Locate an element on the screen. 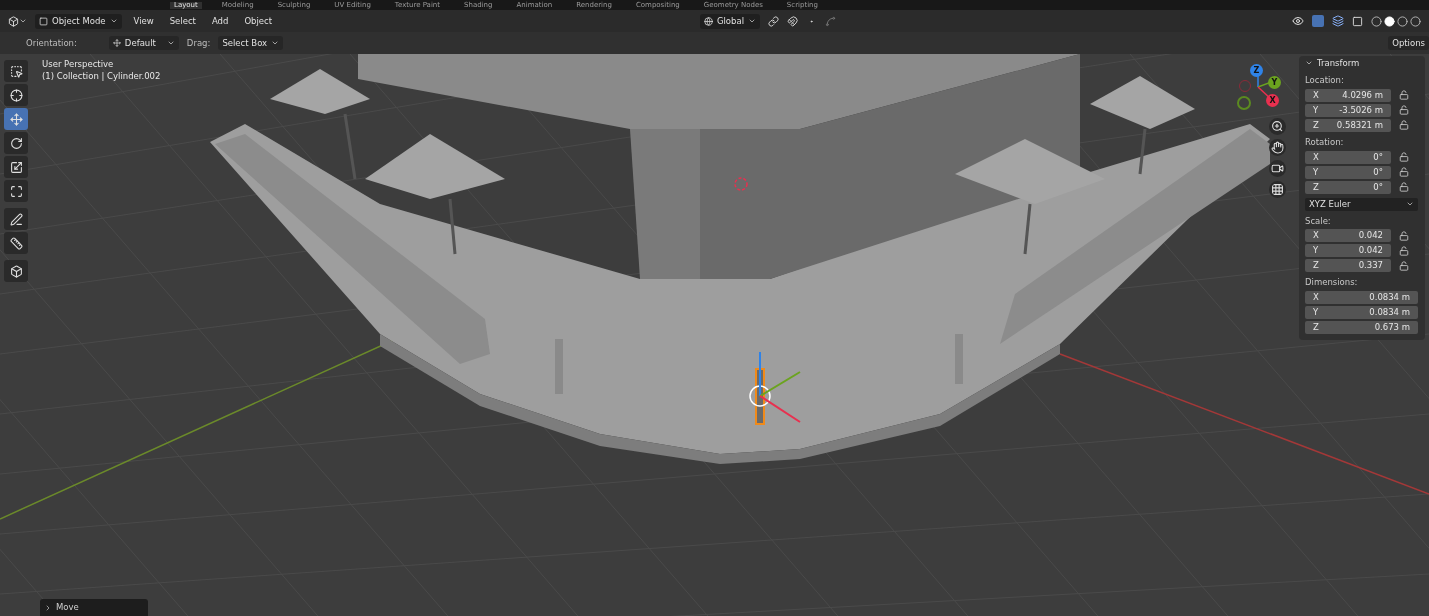 This screenshot has width=1429, height=616. panel-title: Transform is located at coordinates (1338, 63).